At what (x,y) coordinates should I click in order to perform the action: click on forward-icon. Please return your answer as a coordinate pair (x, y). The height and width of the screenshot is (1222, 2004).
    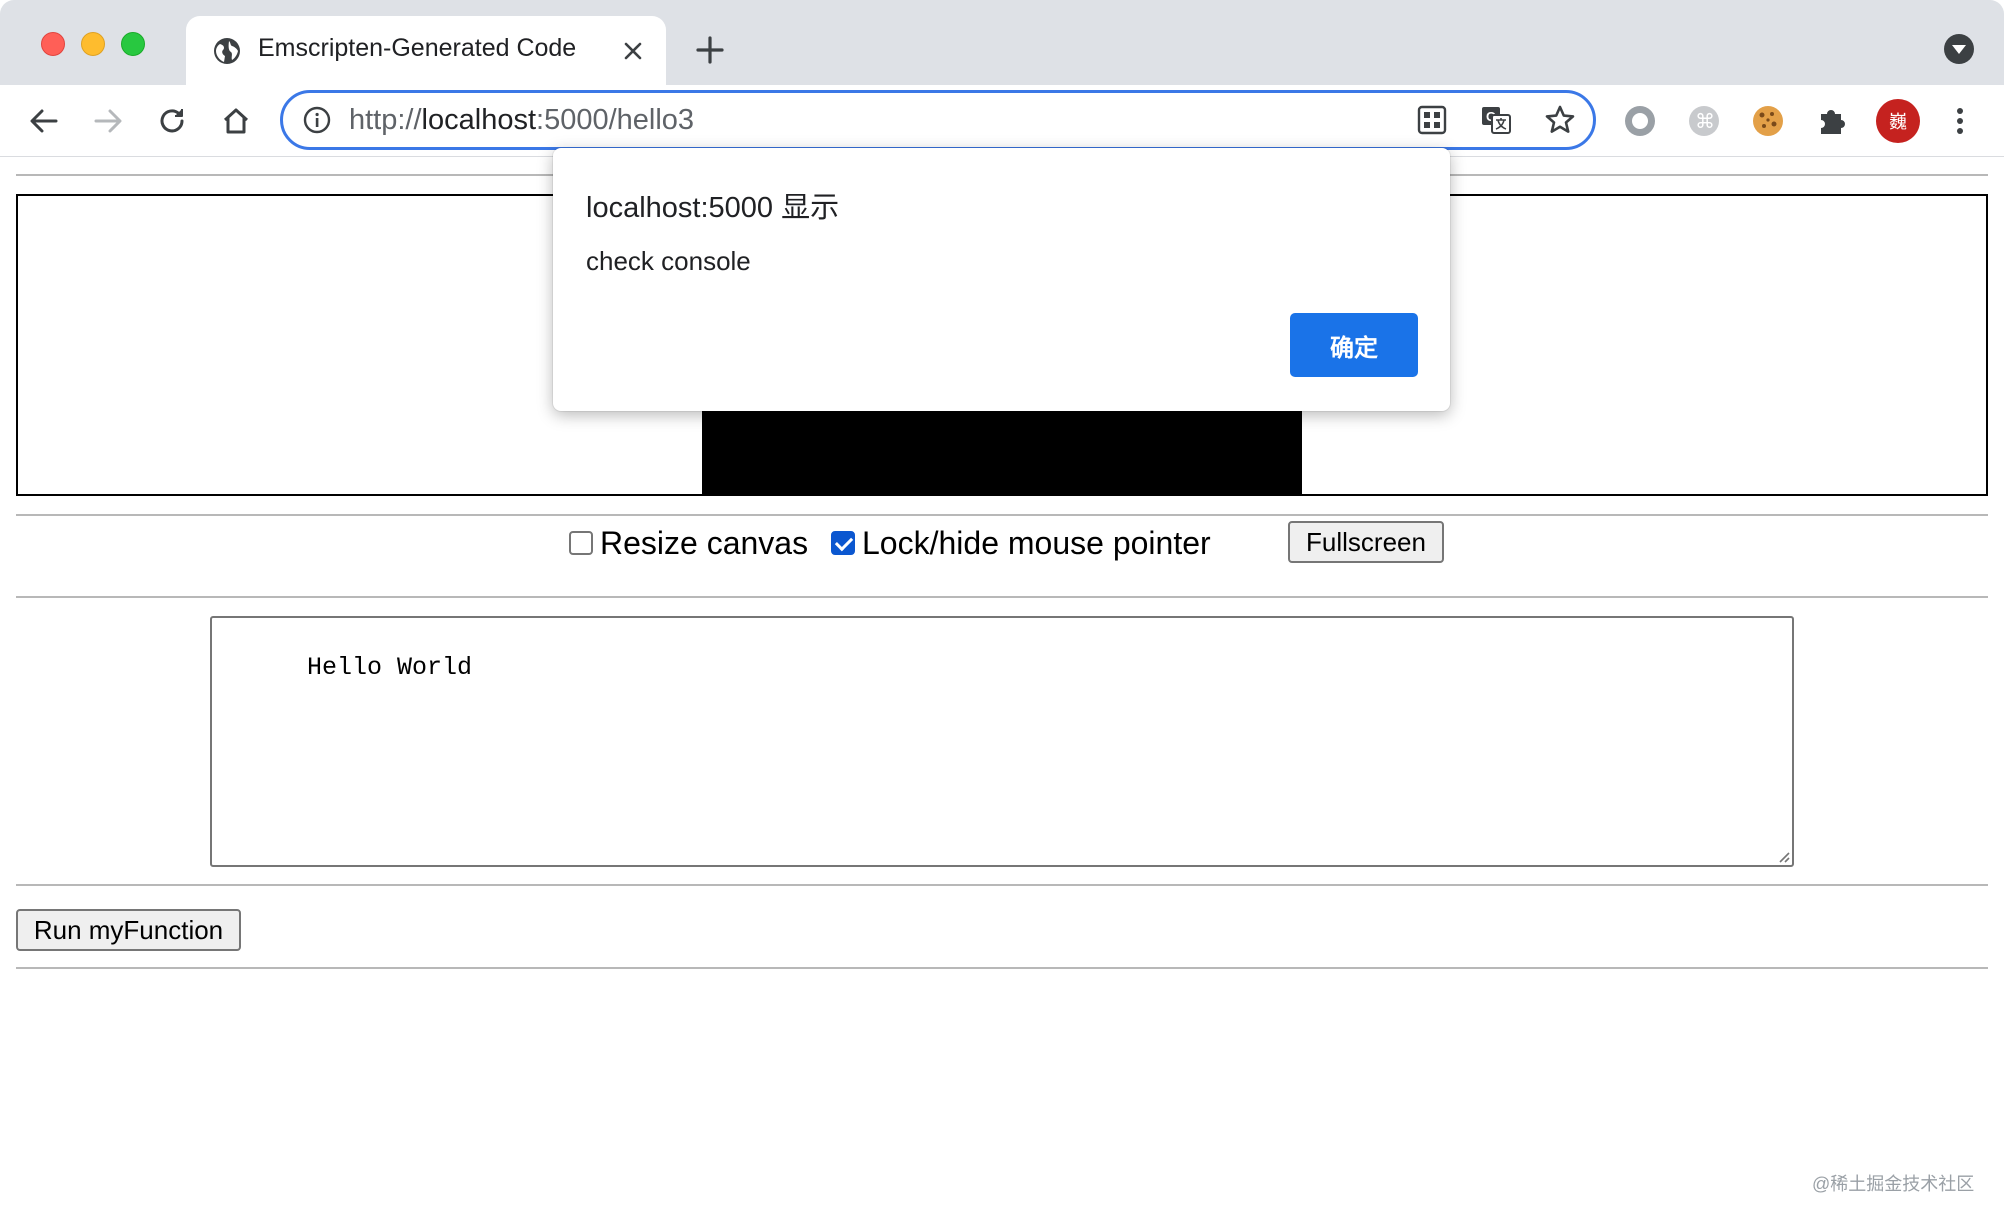
    Looking at the image, I should click on (108, 121).